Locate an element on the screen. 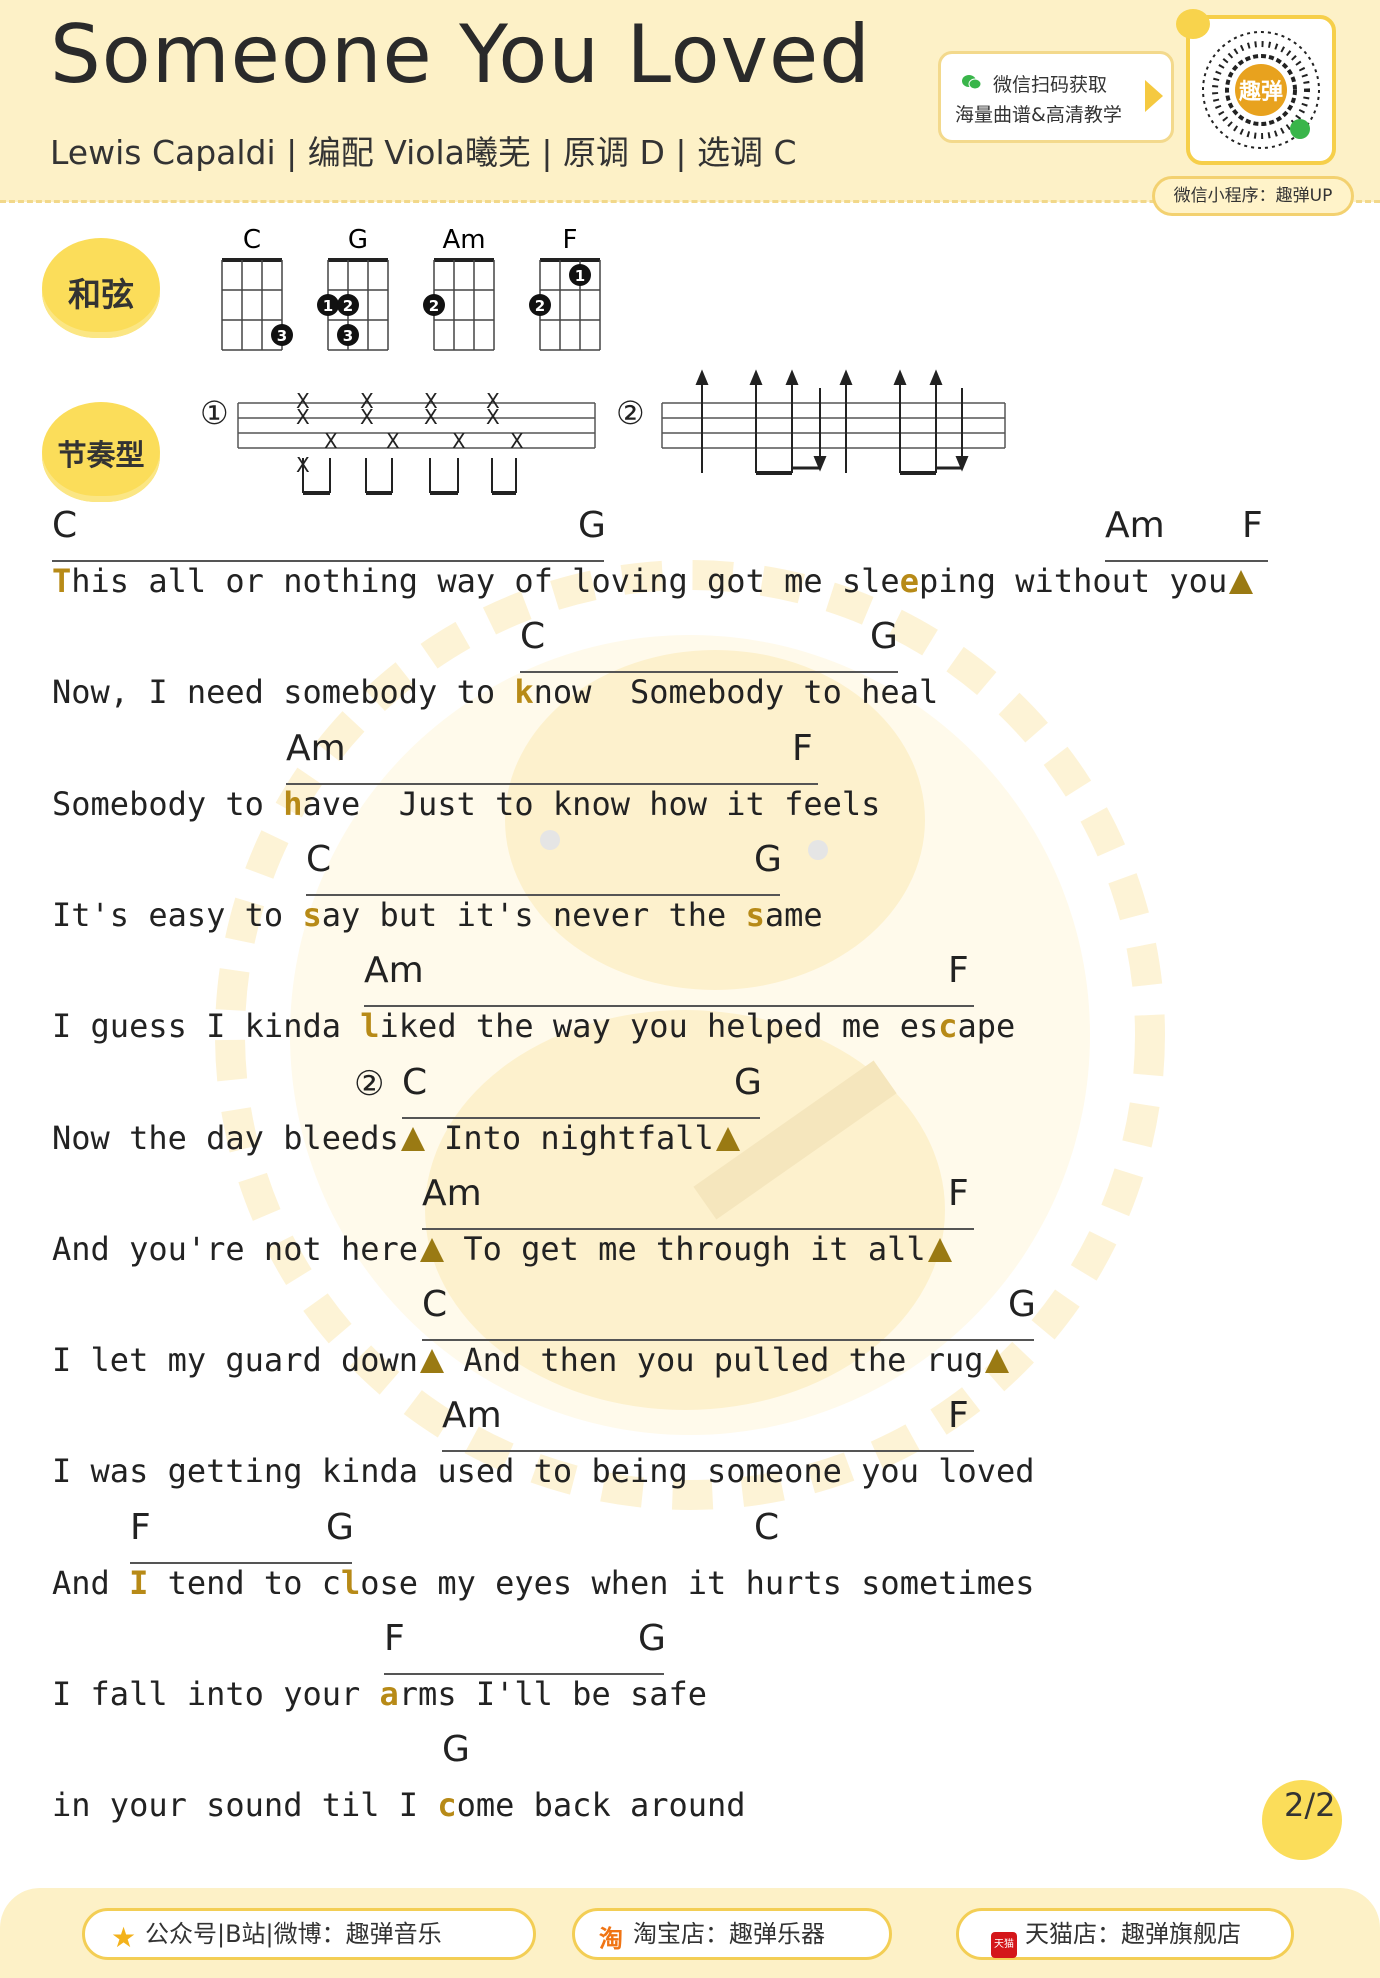 The image size is (1380, 1978). taobao-icon: 淘 is located at coordinates (611, 1939).